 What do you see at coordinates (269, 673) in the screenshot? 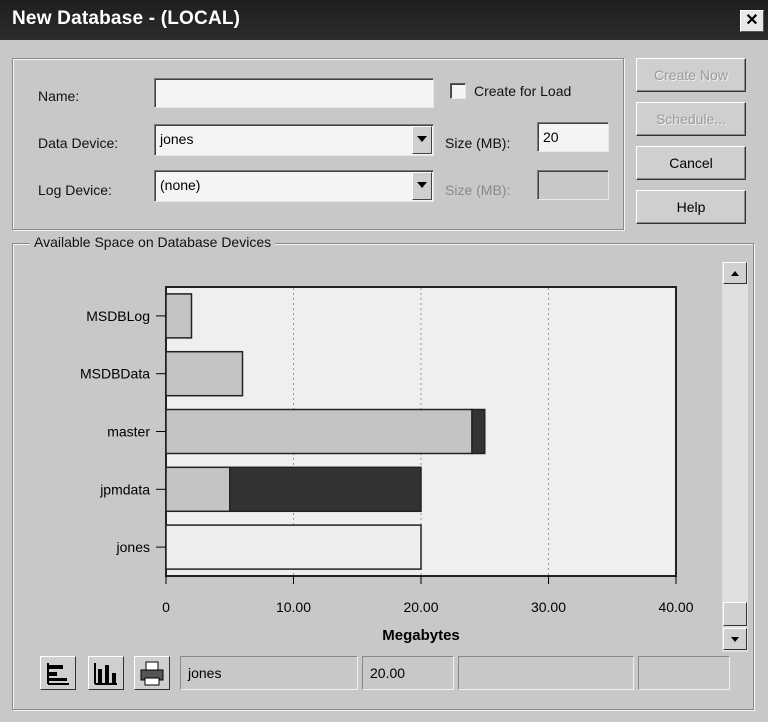
I see `status-device: jones` at bounding box center [269, 673].